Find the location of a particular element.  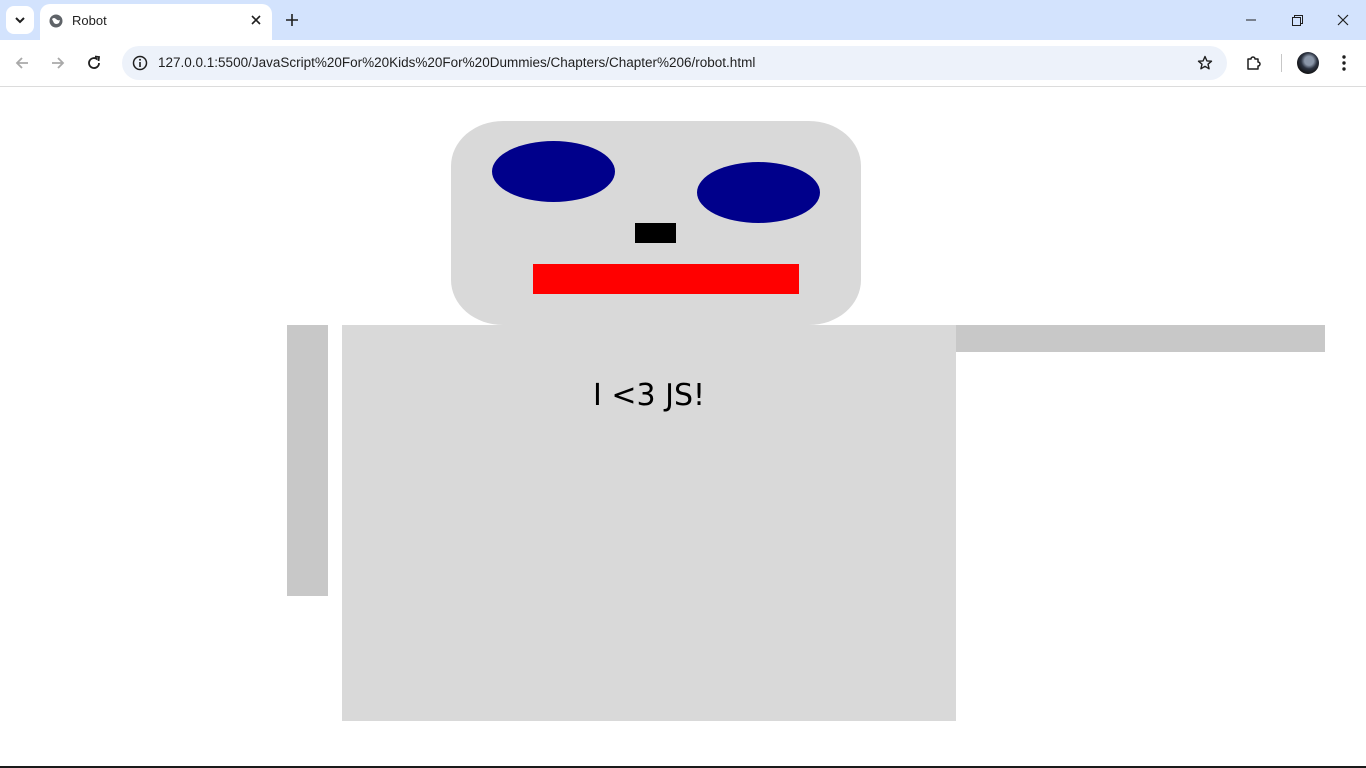

browser-menu-button is located at coordinates (1344, 63).